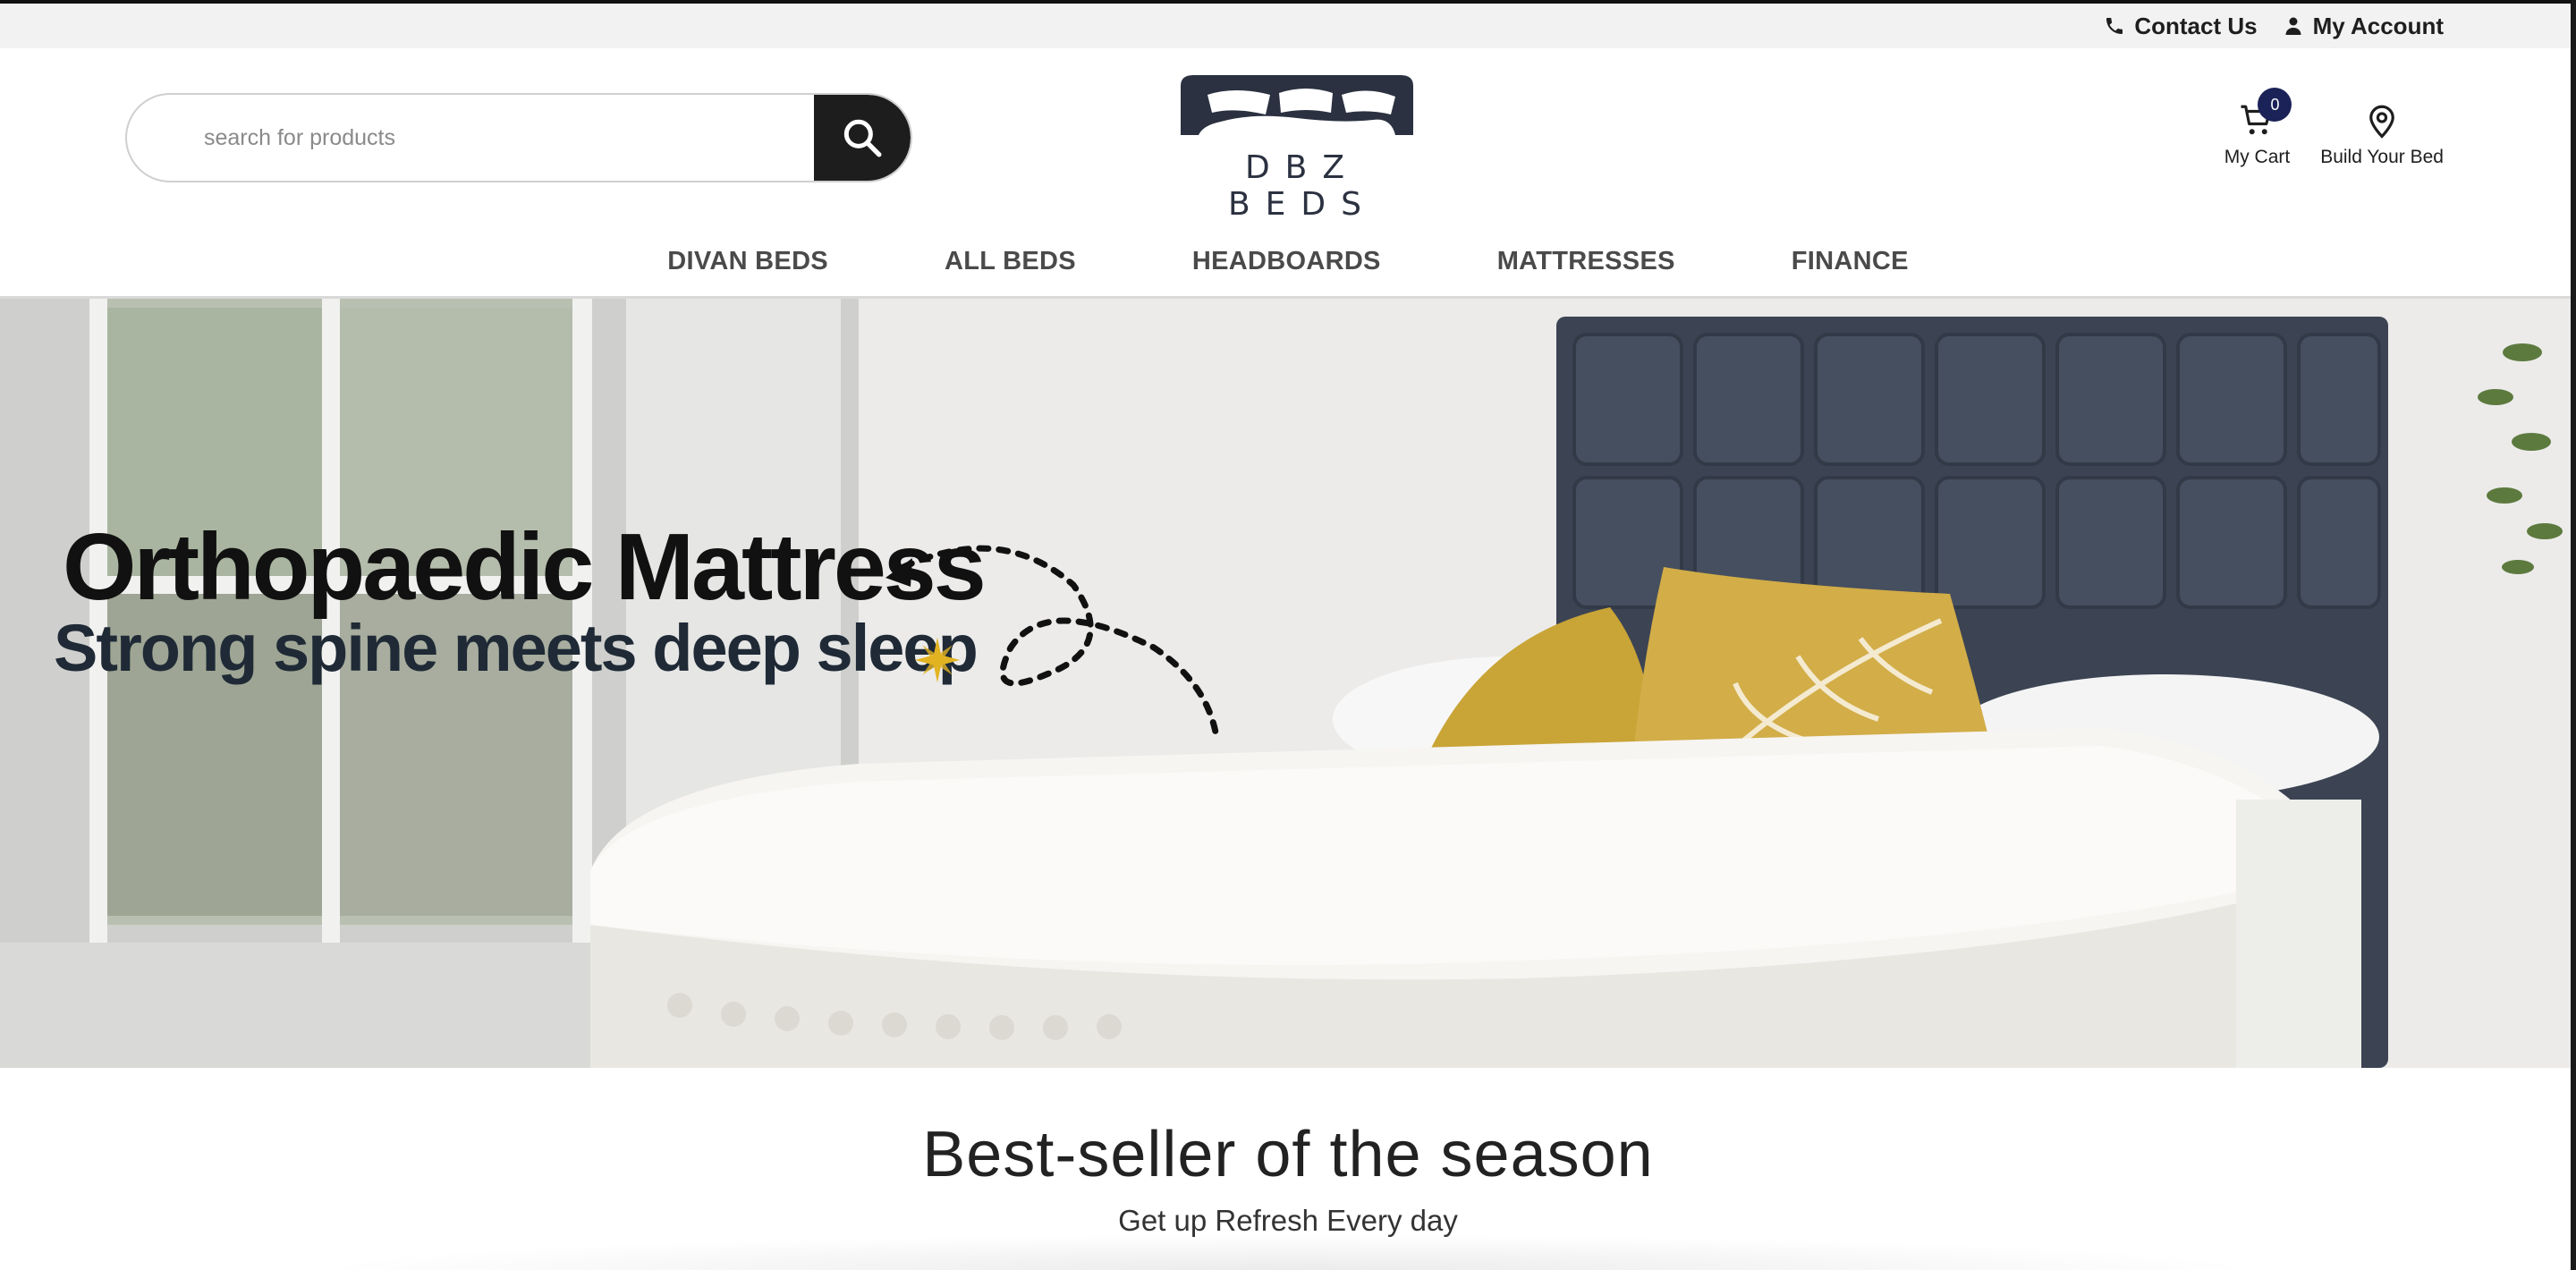 This screenshot has height=1270, width=2576. Describe the element at coordinates (525, 567) in the screenshot. I see `hero-title: Orthopaedic Mattress` at that location.